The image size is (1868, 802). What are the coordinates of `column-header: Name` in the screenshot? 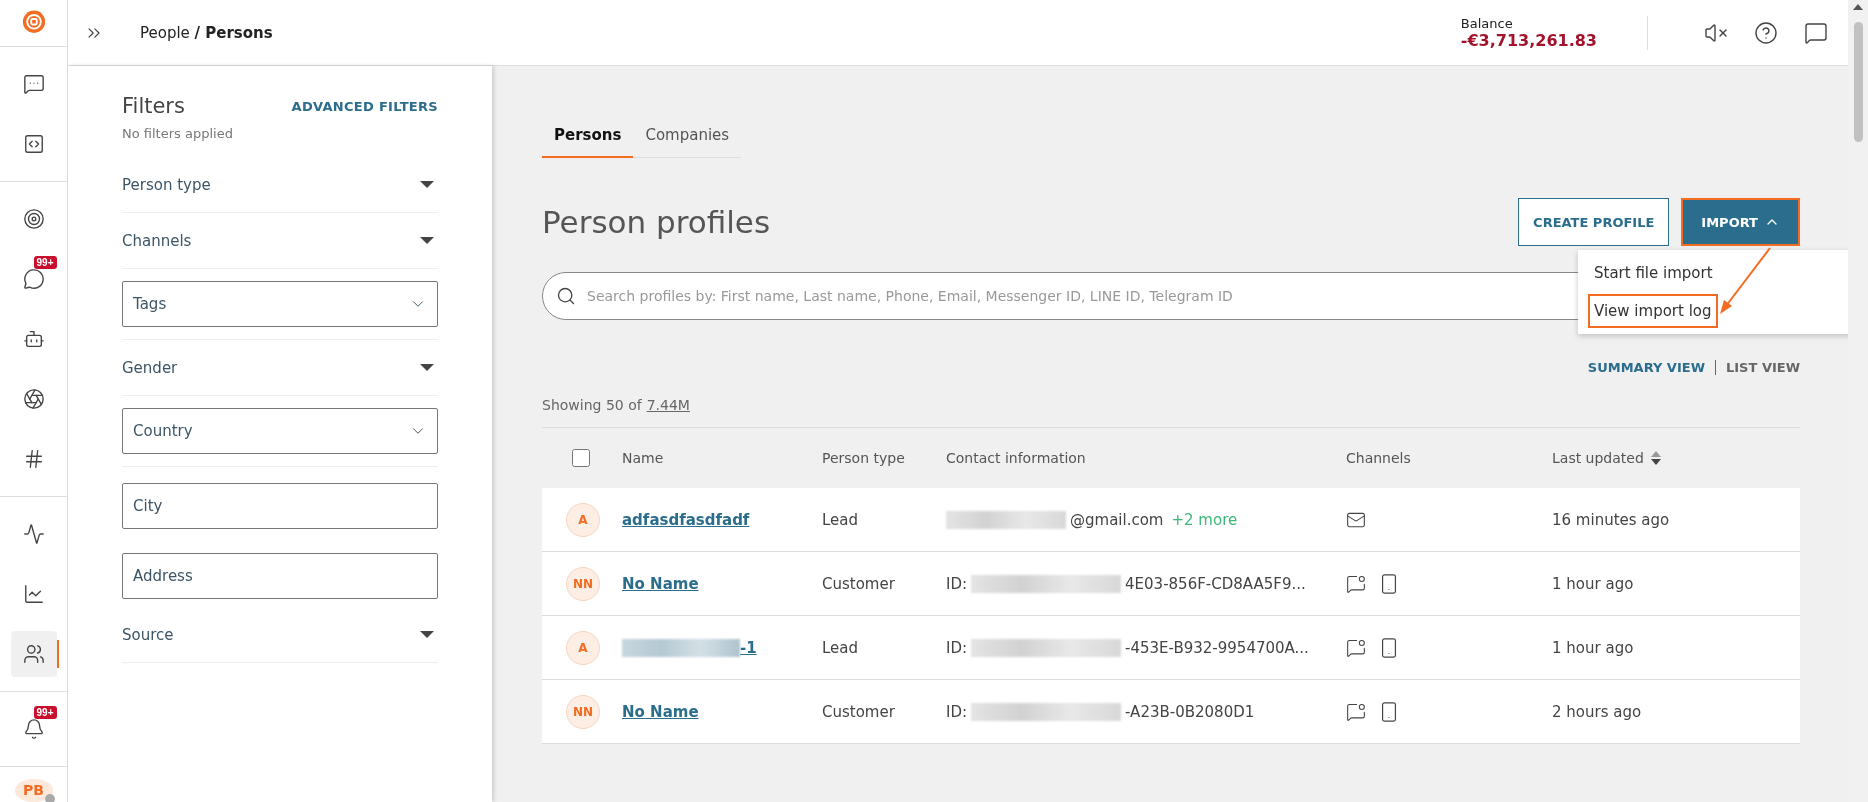 It's located at (643, 458).